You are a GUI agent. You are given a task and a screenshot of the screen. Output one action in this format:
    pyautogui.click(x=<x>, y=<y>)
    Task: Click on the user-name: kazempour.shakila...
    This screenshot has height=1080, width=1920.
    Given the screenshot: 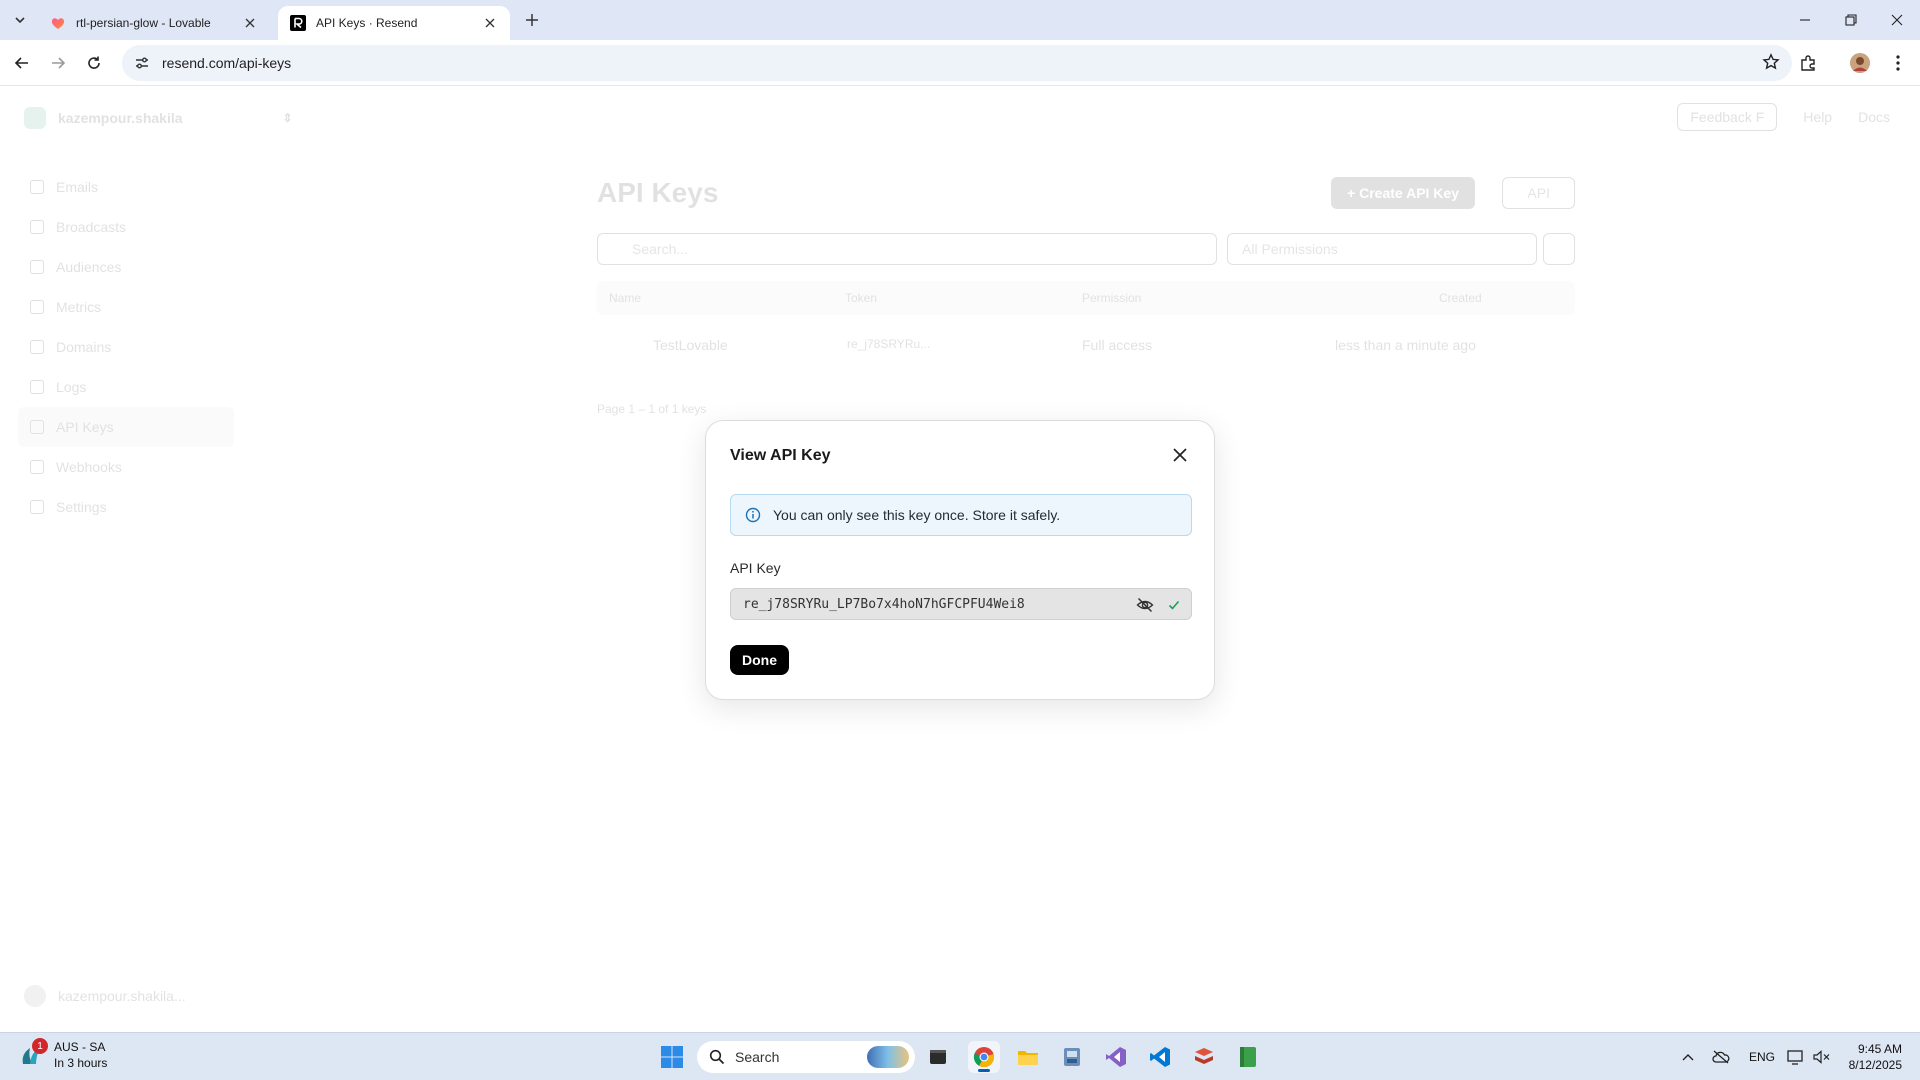 What is the action you would take?
    pyautogui.click(x=122, y=996)
    